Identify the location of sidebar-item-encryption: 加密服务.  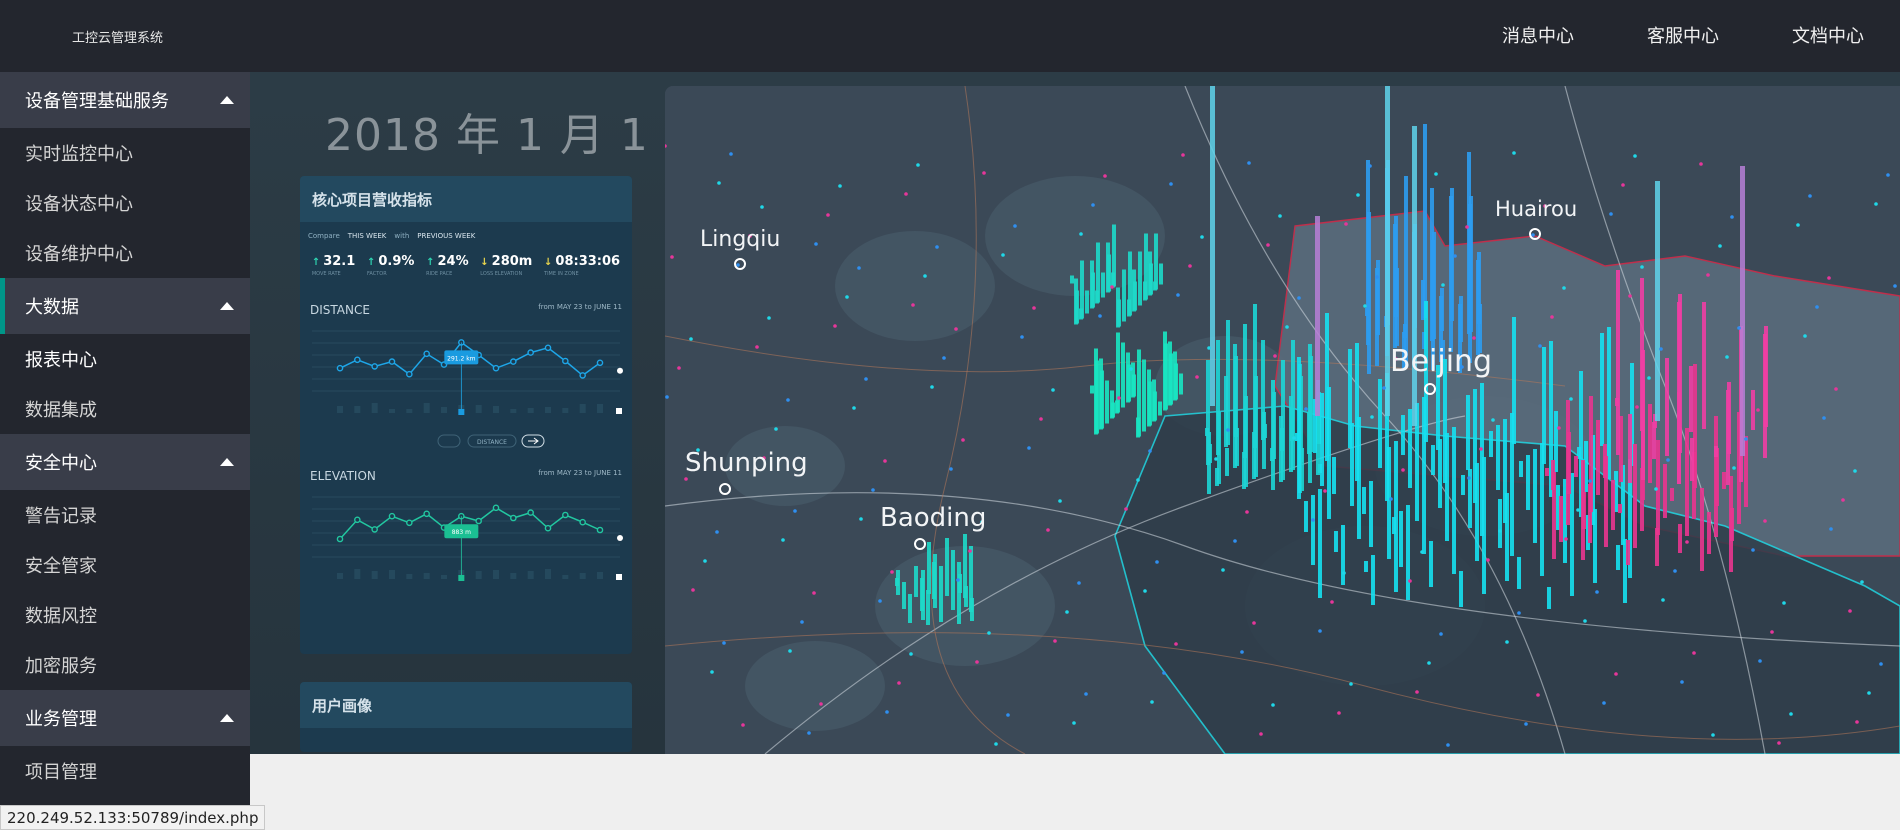
(125, 665).